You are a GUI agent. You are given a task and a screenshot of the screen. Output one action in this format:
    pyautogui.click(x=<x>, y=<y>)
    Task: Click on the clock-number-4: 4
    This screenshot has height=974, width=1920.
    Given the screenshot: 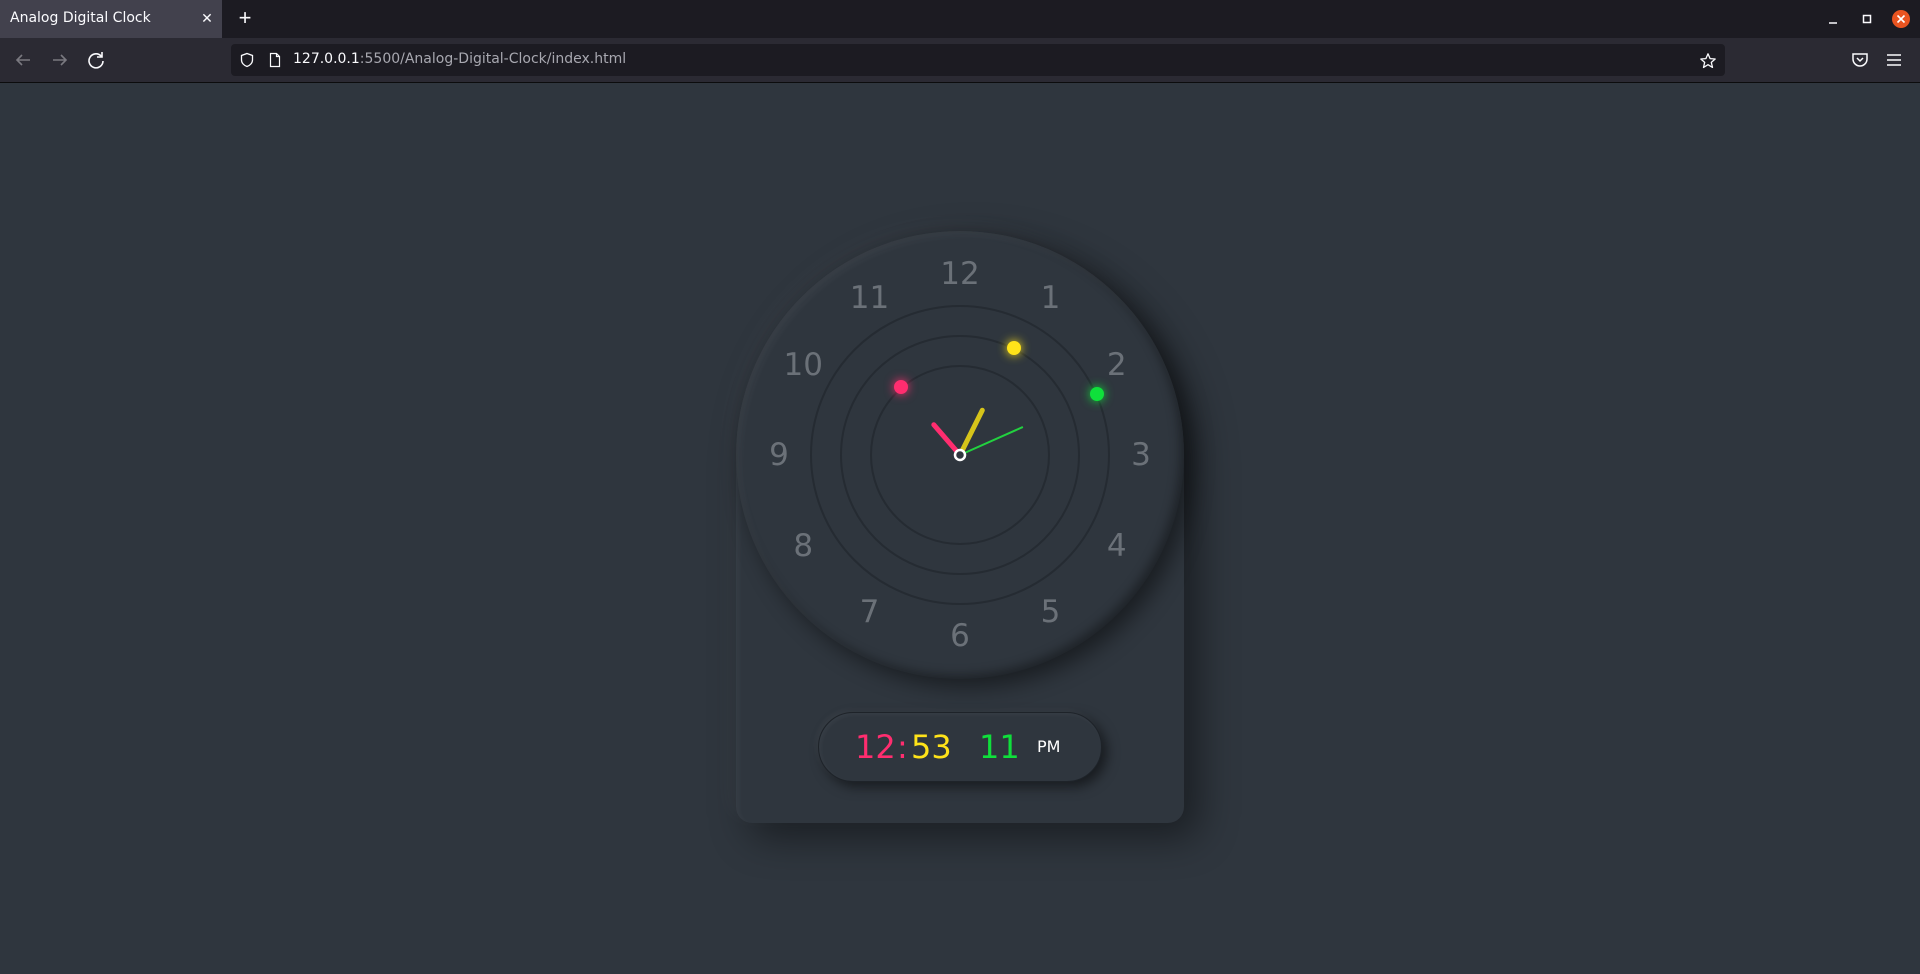 What is the action you would take?
    pyautogui.click(x=1116, y=545)
    